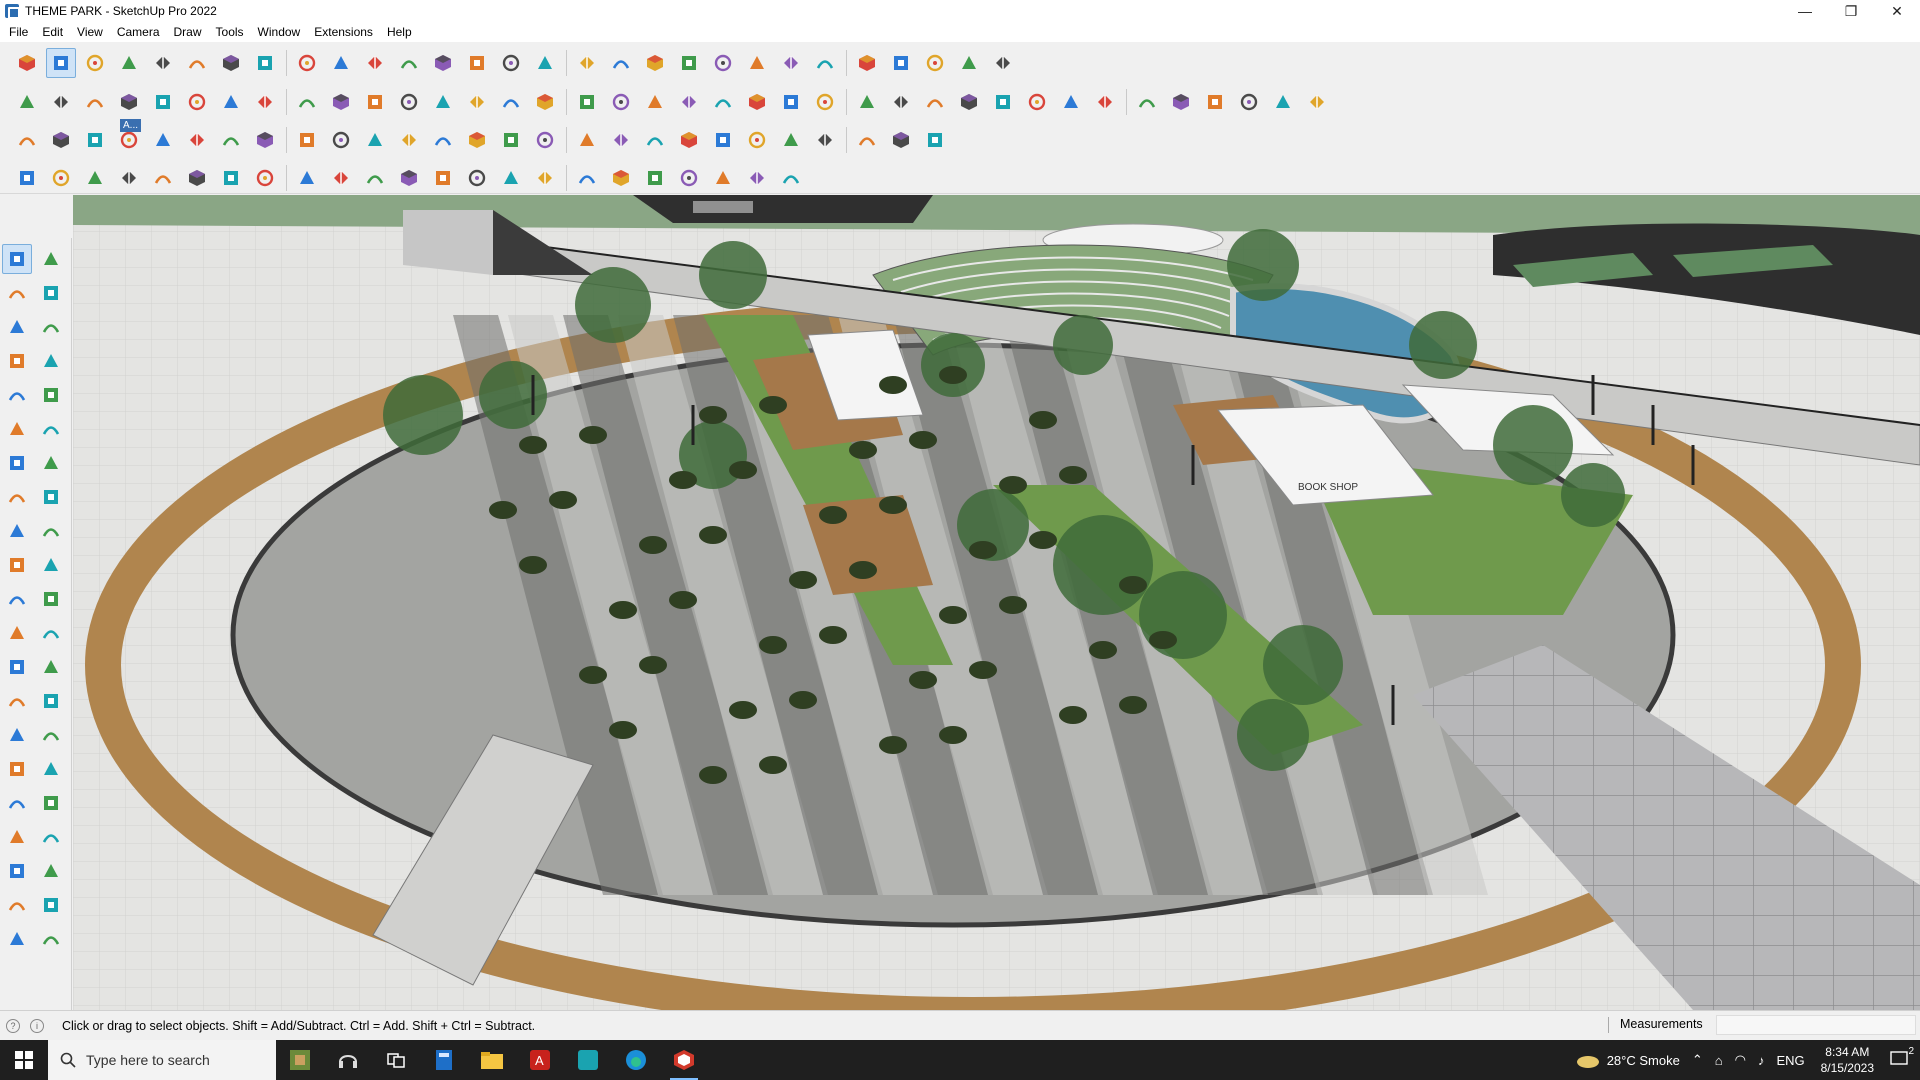 Image resolution: width=1920 pixels, height=1080 pixels. Describe the element at coordinates (1249, 102) in the screenshot. I see `weld-button` at that location.